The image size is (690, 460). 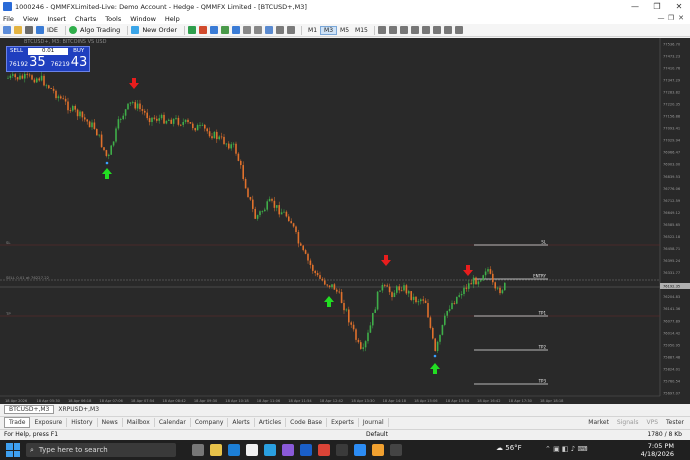 What do you see at coordinates (173, 422) in the screenshot?
I see `tab-calendar: Calendar` at bounding box center [173, 422].